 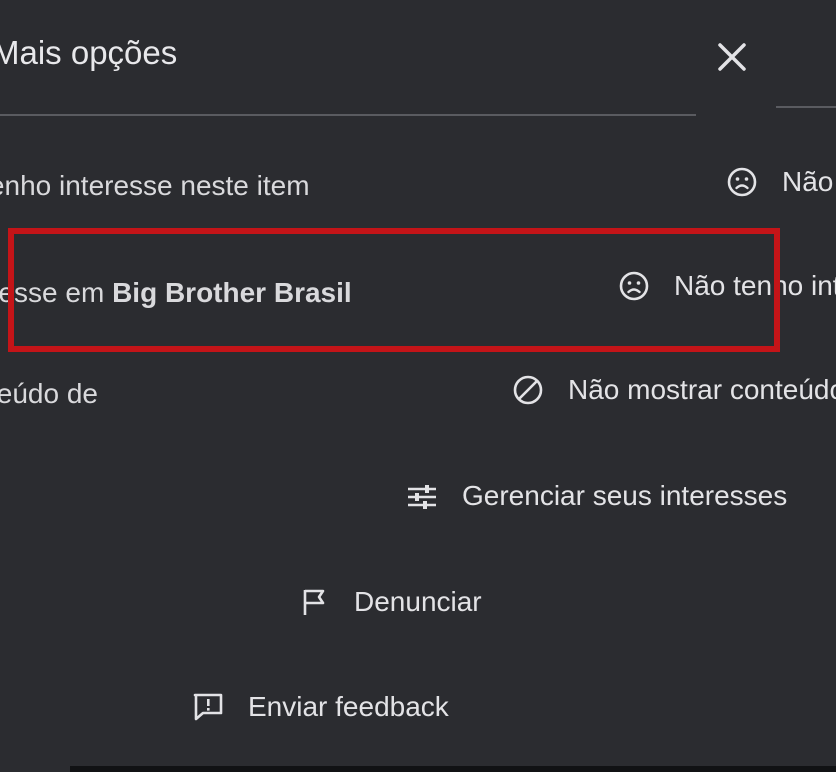 I want to click on bottom-bar, so click(x=453, y=769).